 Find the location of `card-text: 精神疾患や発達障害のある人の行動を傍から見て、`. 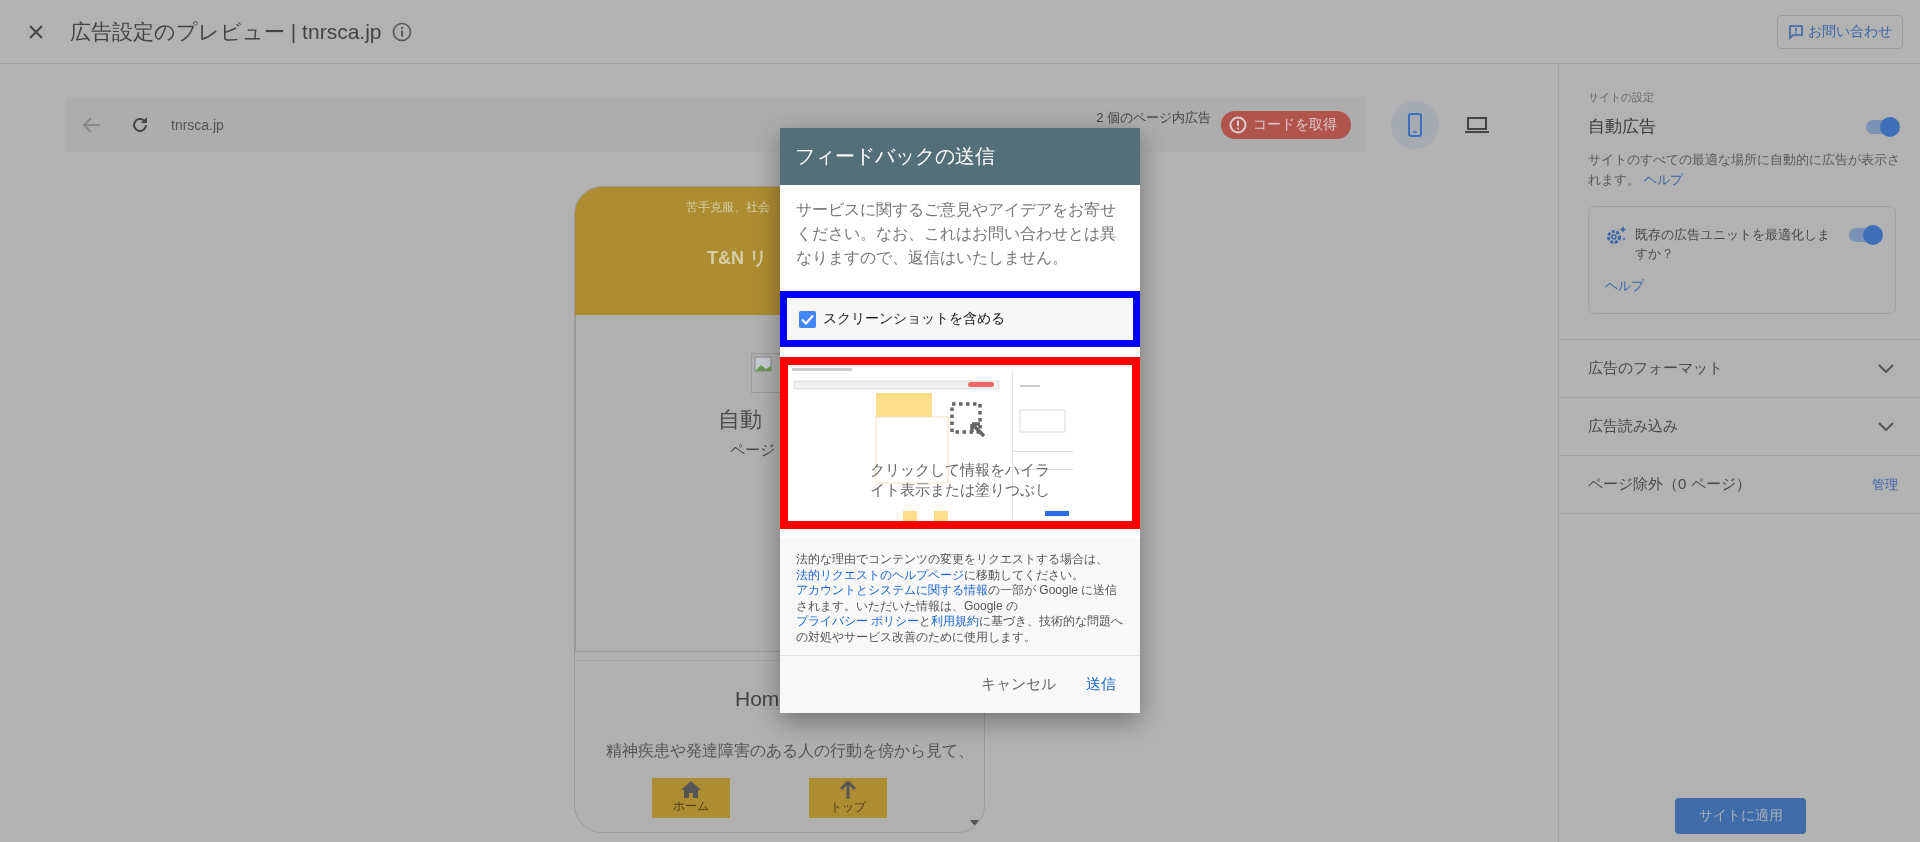

card-text: 精神疾患や発達障害のある人の行動を傍から見て、 is located at coordinates (790, 751).